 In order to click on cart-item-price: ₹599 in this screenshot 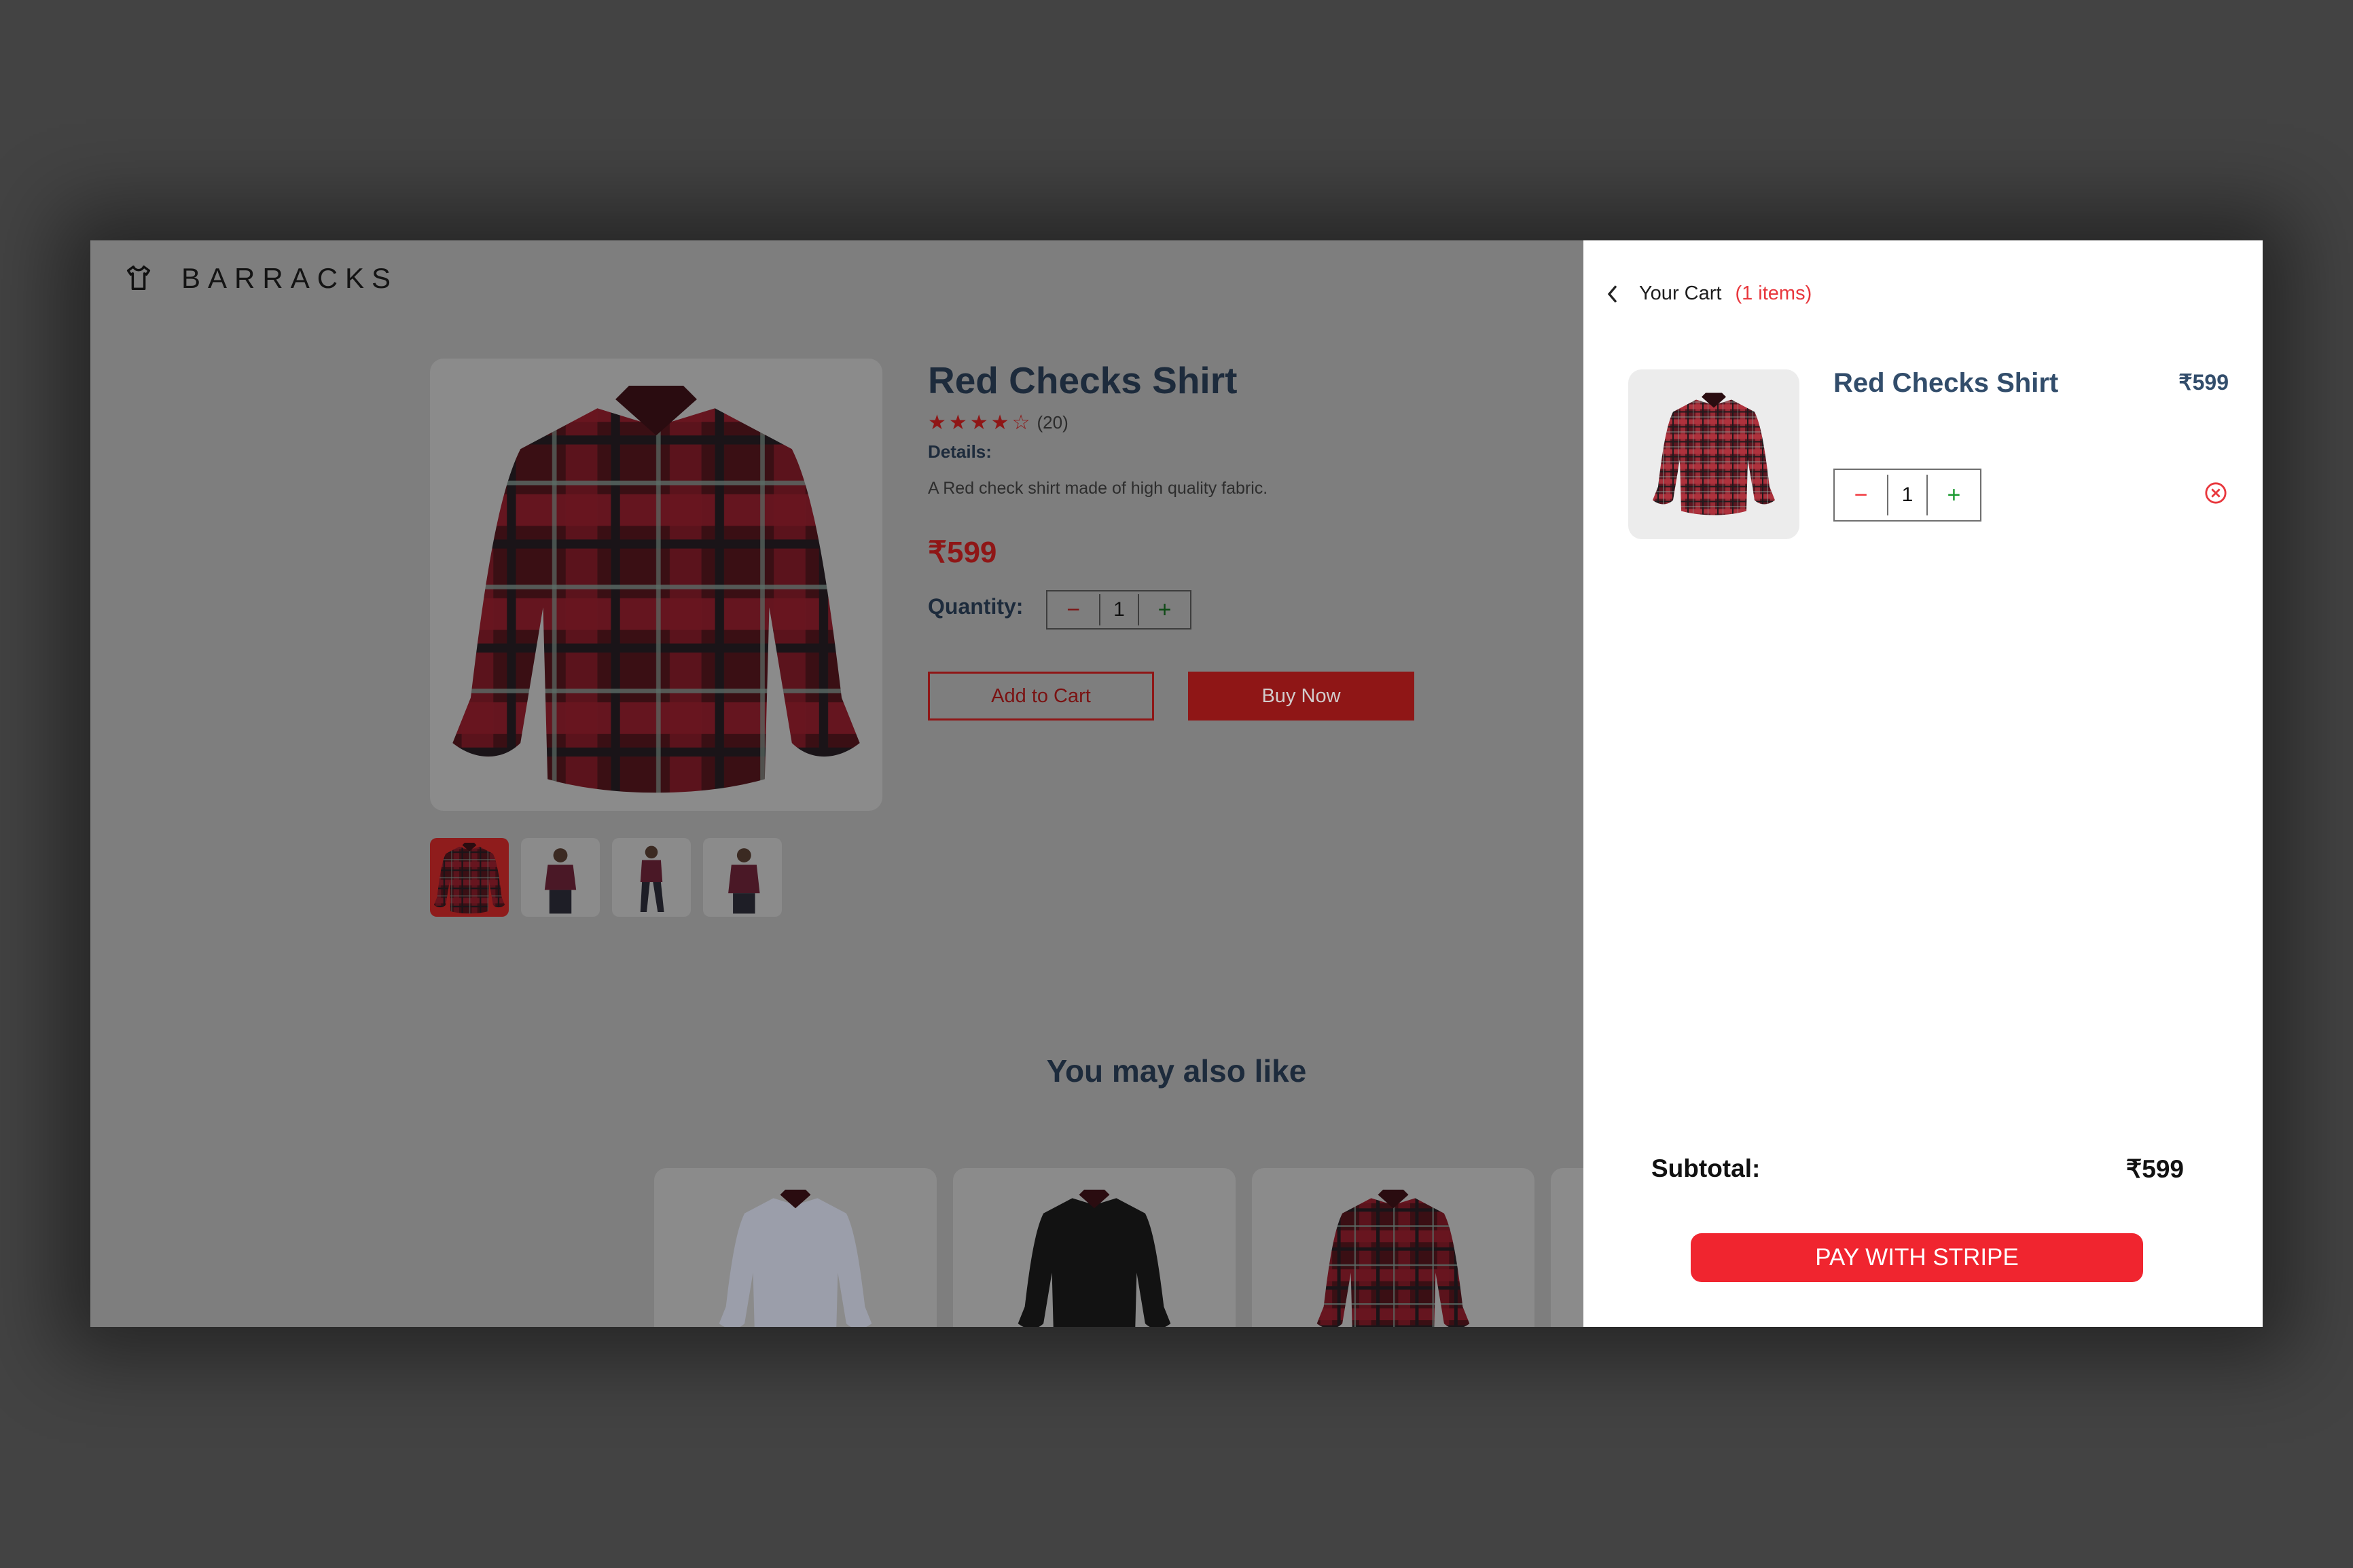, I will do `click(2203, 383)`.